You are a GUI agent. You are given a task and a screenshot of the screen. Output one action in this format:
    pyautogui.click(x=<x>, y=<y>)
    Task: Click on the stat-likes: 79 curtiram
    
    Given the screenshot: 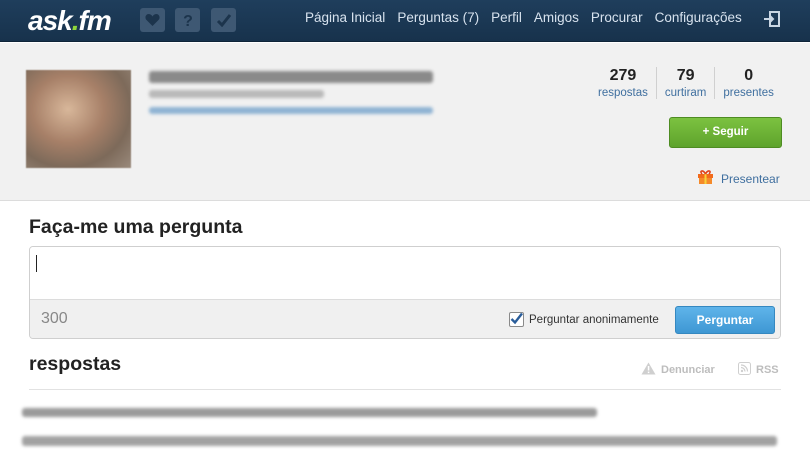 What is the action you would take?
    pyautogui.click(x=685, y=83)
    